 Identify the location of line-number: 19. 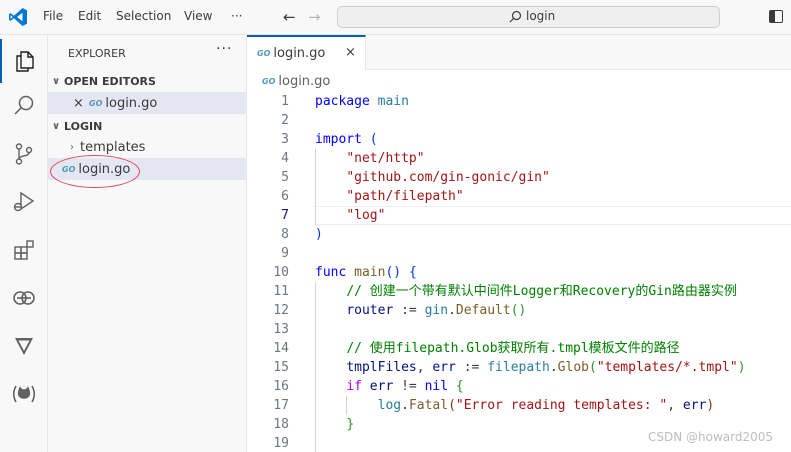
(281, 443).